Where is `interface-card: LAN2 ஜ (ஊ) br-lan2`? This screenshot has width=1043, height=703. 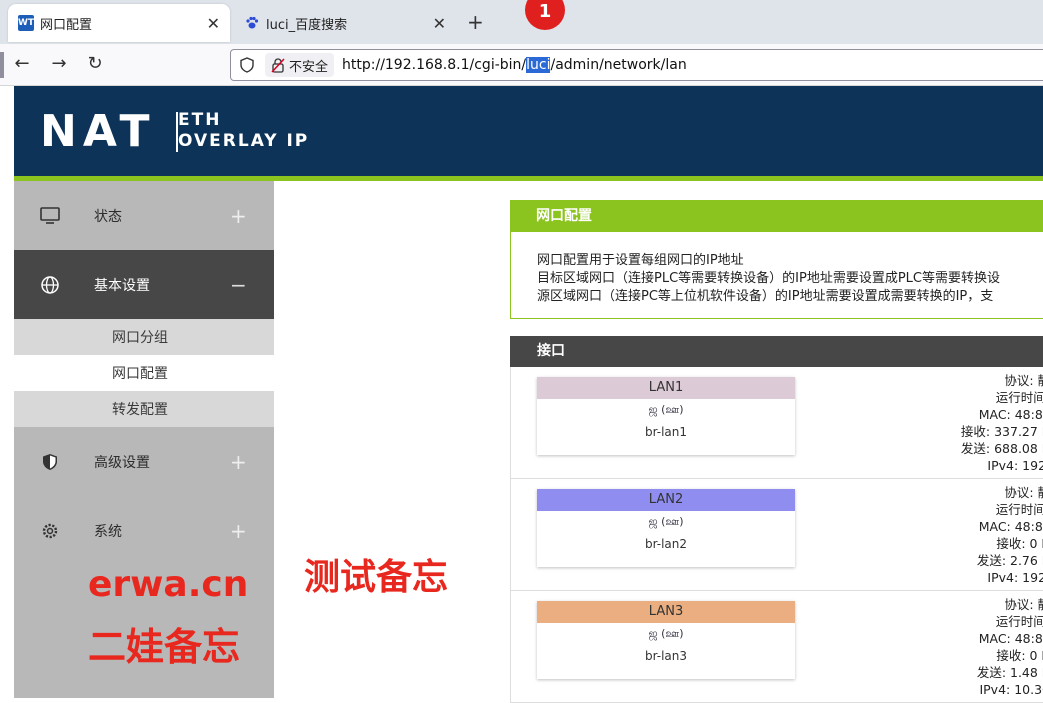
interface-card: LAN2 ஜ (ஊ) br-lan2 is located at coordinates (666, 528).